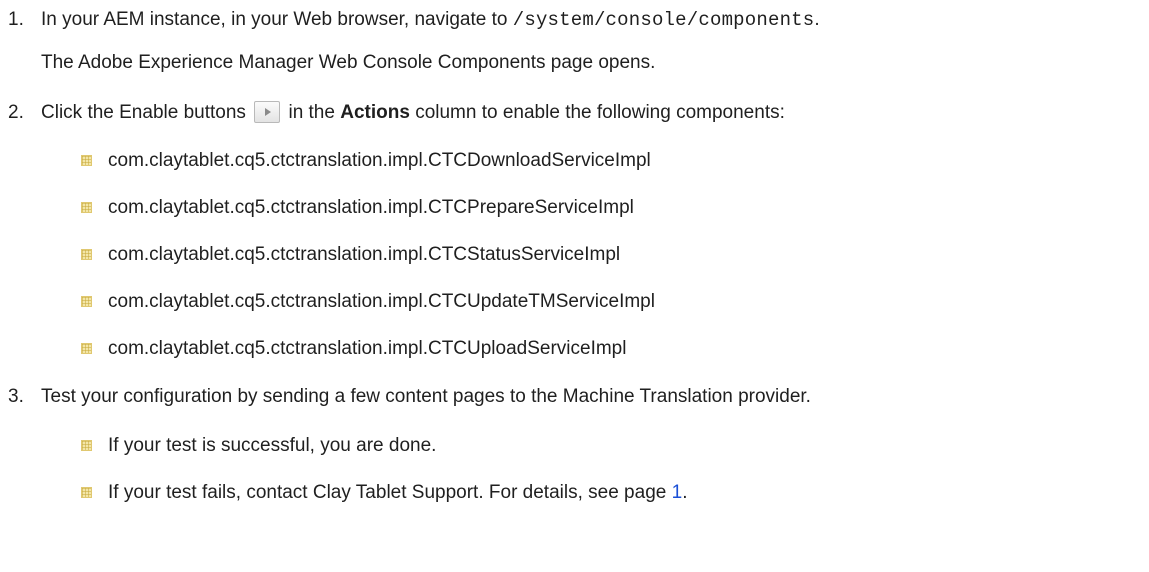 The width and height of the screenshot is (1149, 572). I want to click on step-number: 3., so click(16, 396).